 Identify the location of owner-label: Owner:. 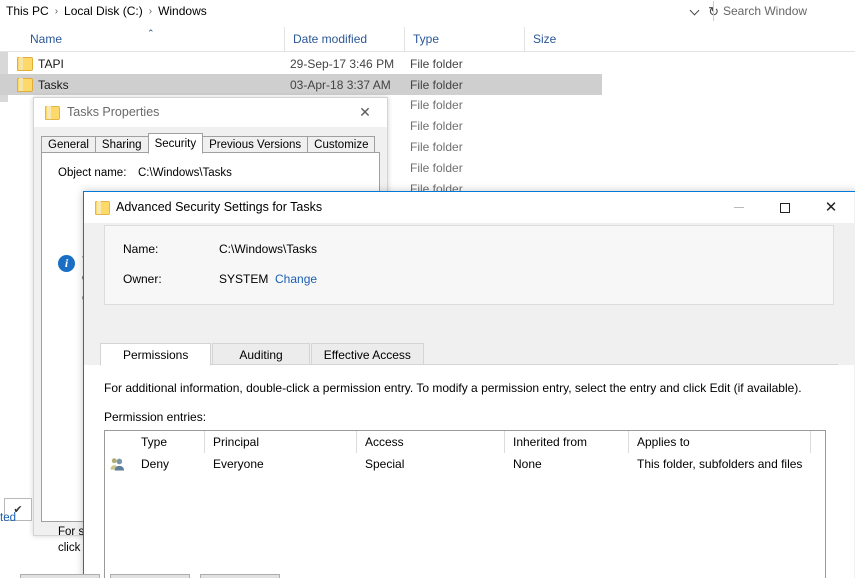
(142, 279).